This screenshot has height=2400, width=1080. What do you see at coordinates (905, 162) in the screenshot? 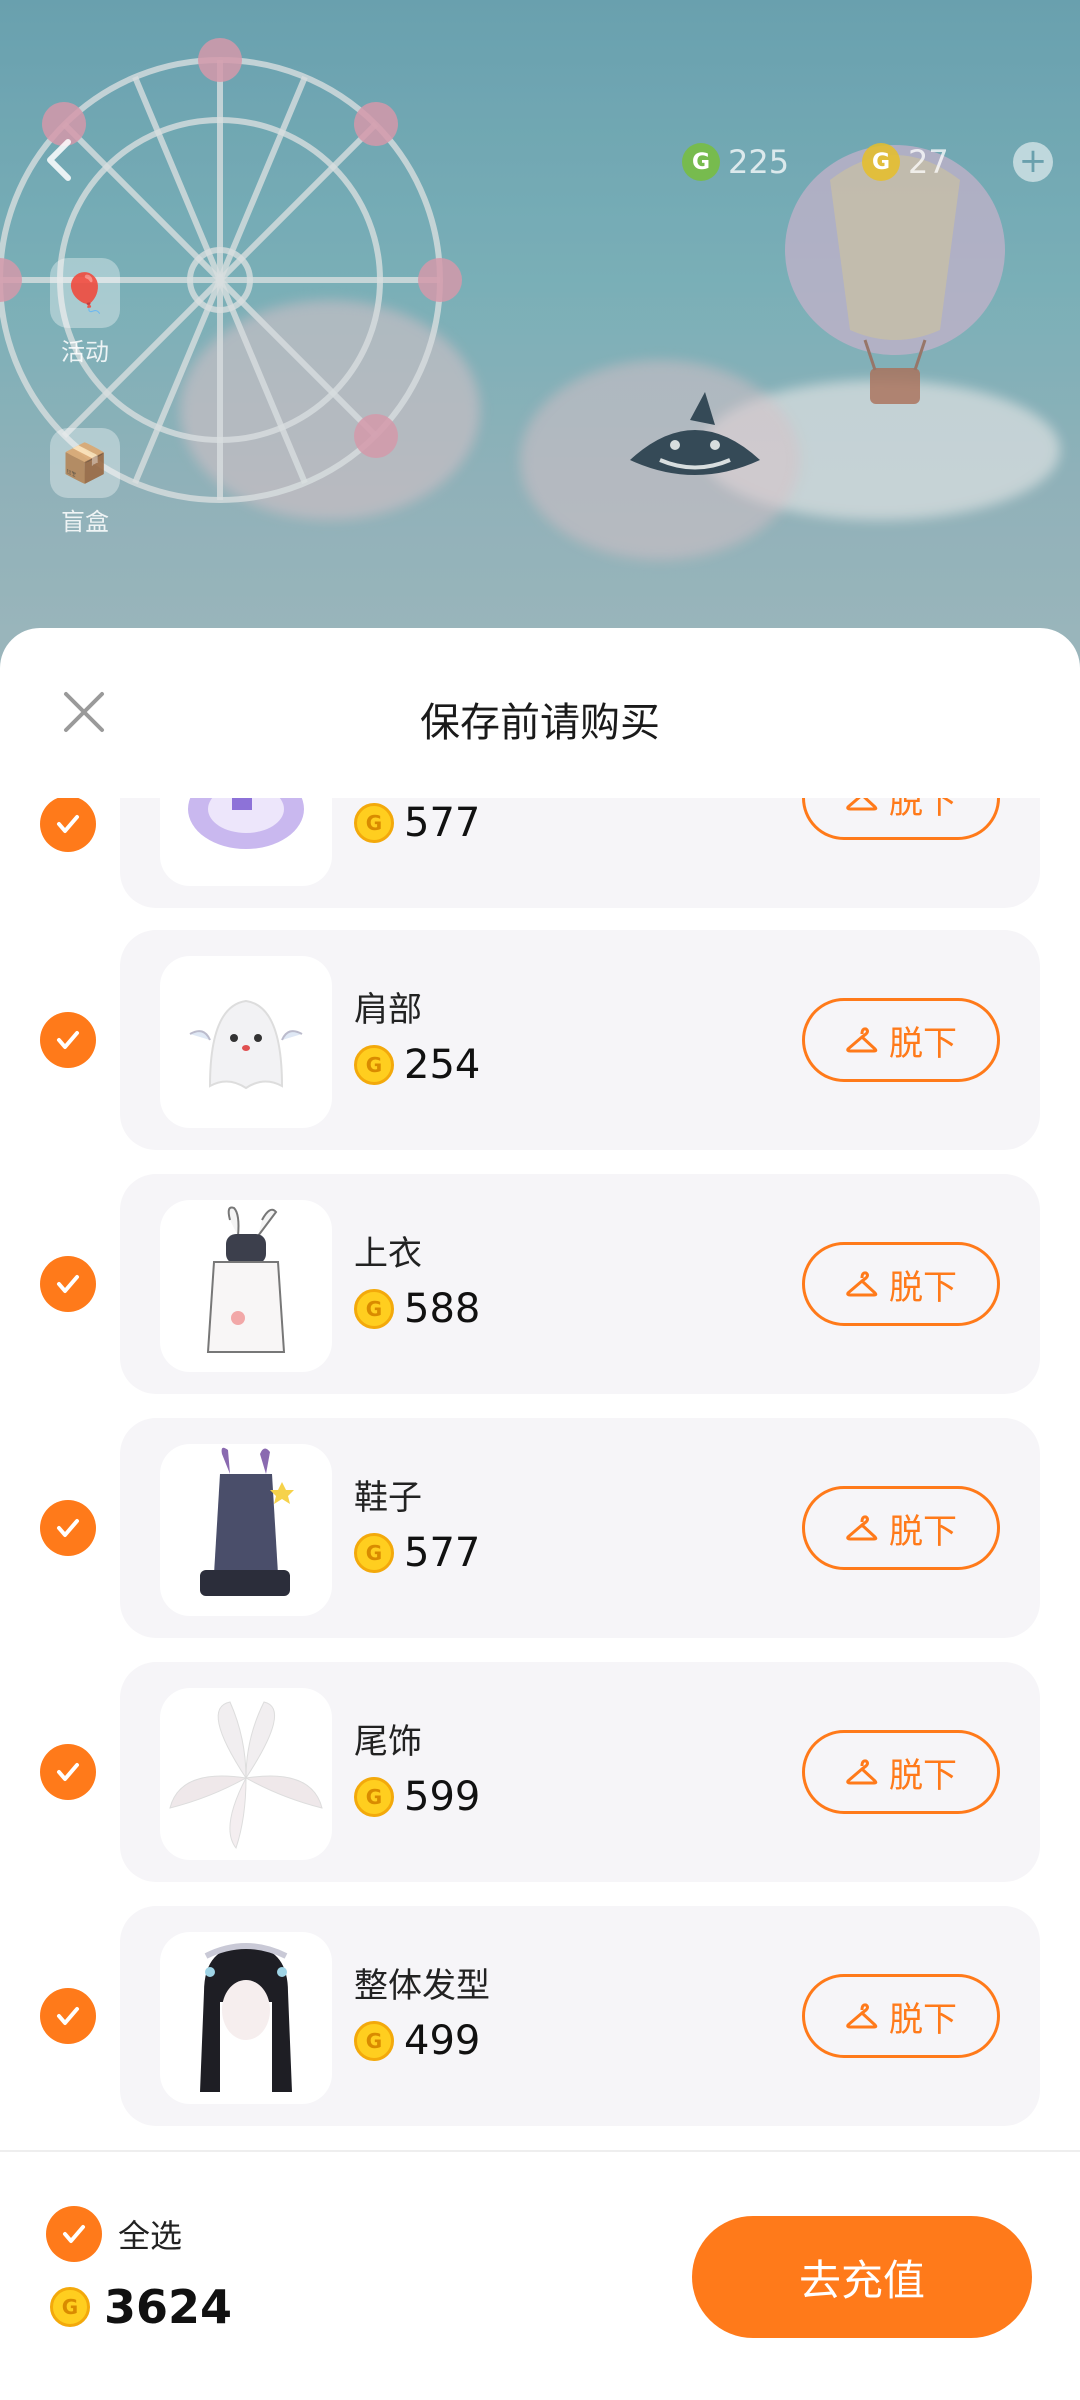
I see `currency-balance-gold: G 27` at bounding box center [905, 162].